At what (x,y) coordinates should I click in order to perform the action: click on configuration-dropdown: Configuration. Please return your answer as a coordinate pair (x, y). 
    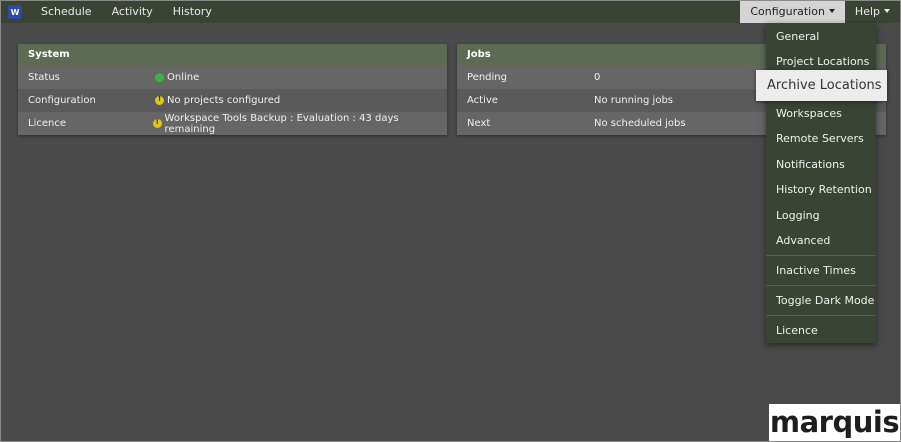
    Looking at the image, I should click on (792, 12).